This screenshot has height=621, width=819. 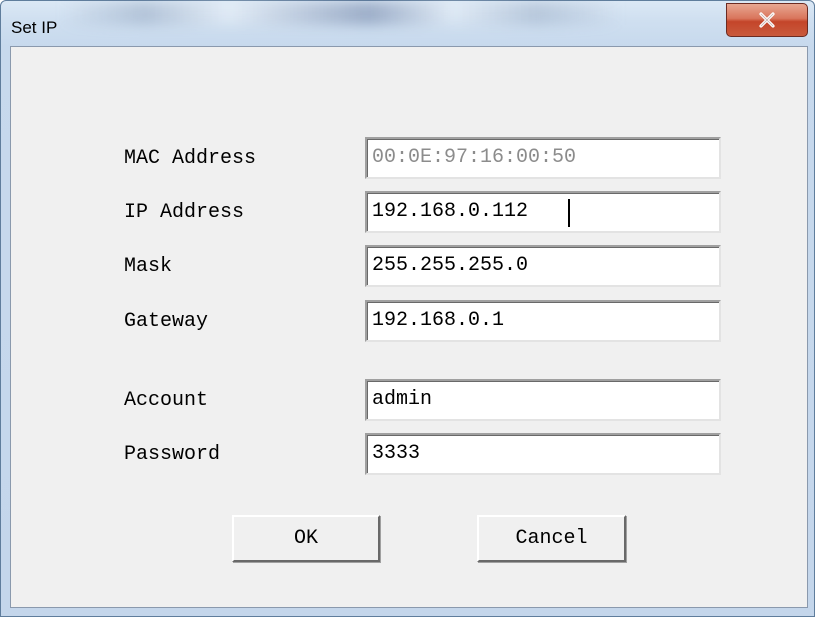 I want to click on password-label: Password, so click(x=172, y=454).